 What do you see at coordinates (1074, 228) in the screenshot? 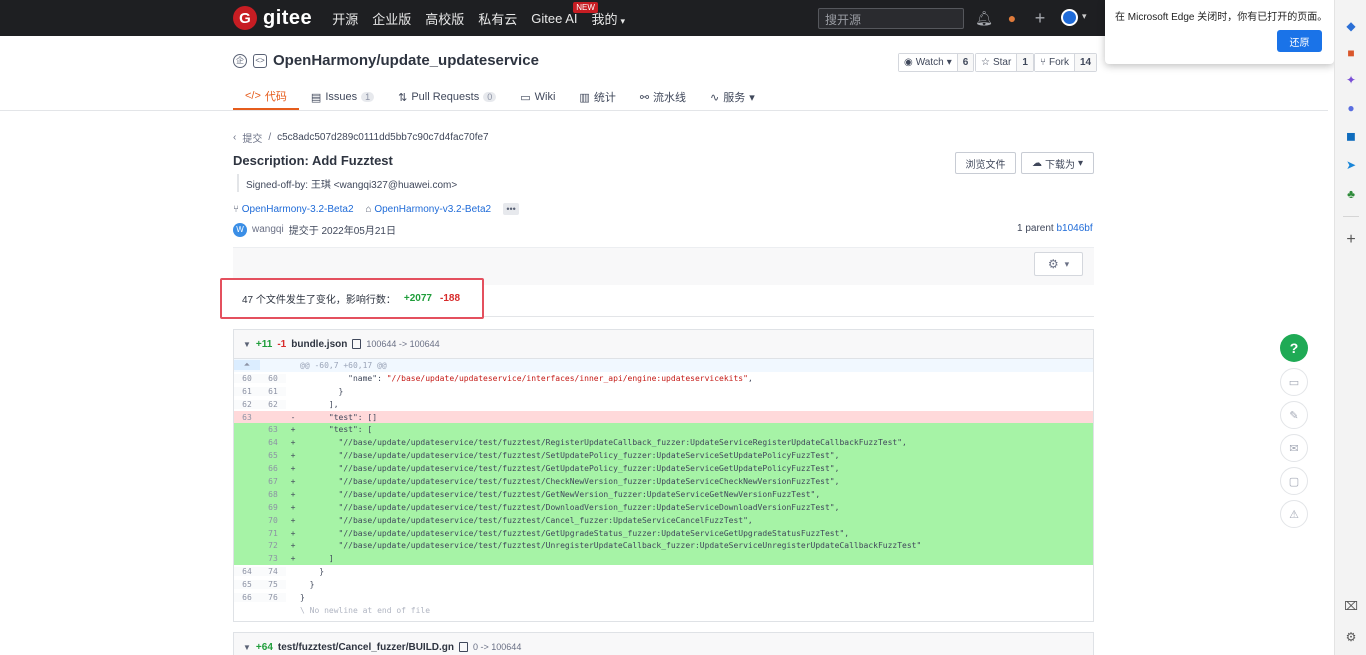
I see `parent-sha-link: b1046bf` at bounding box center [1074, 228].